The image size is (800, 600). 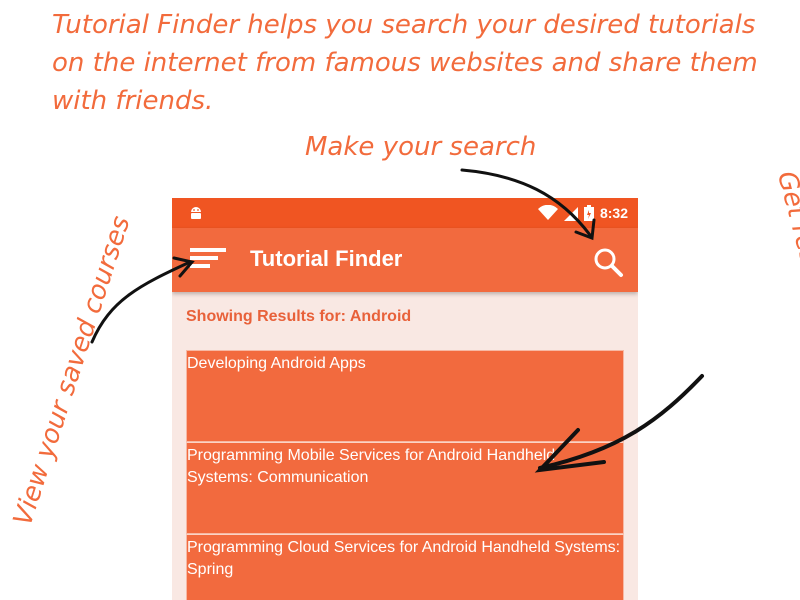 I want to click on app-title: Tutorial Finder, so click(x=326, y=258).